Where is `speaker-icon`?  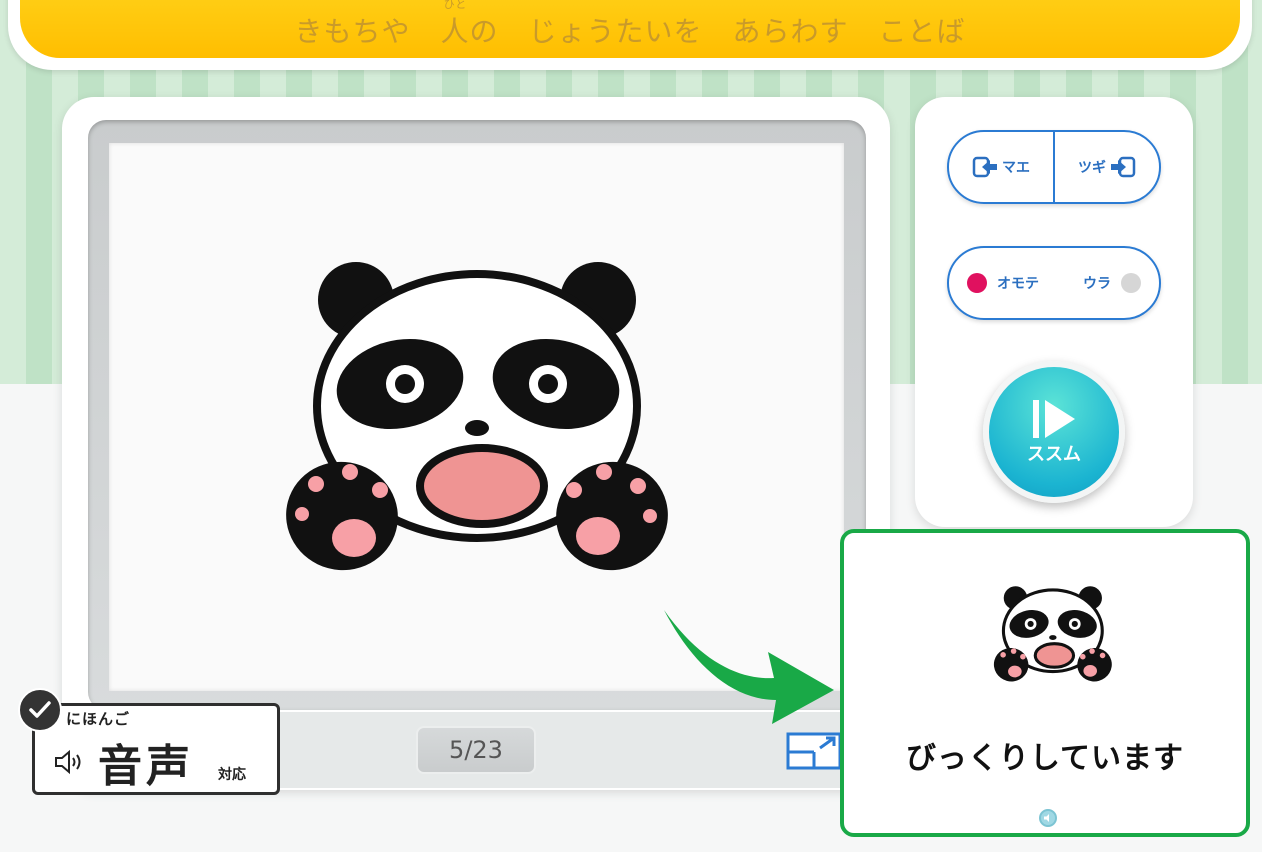 speaker-icon is located at coordinates (68, 762).